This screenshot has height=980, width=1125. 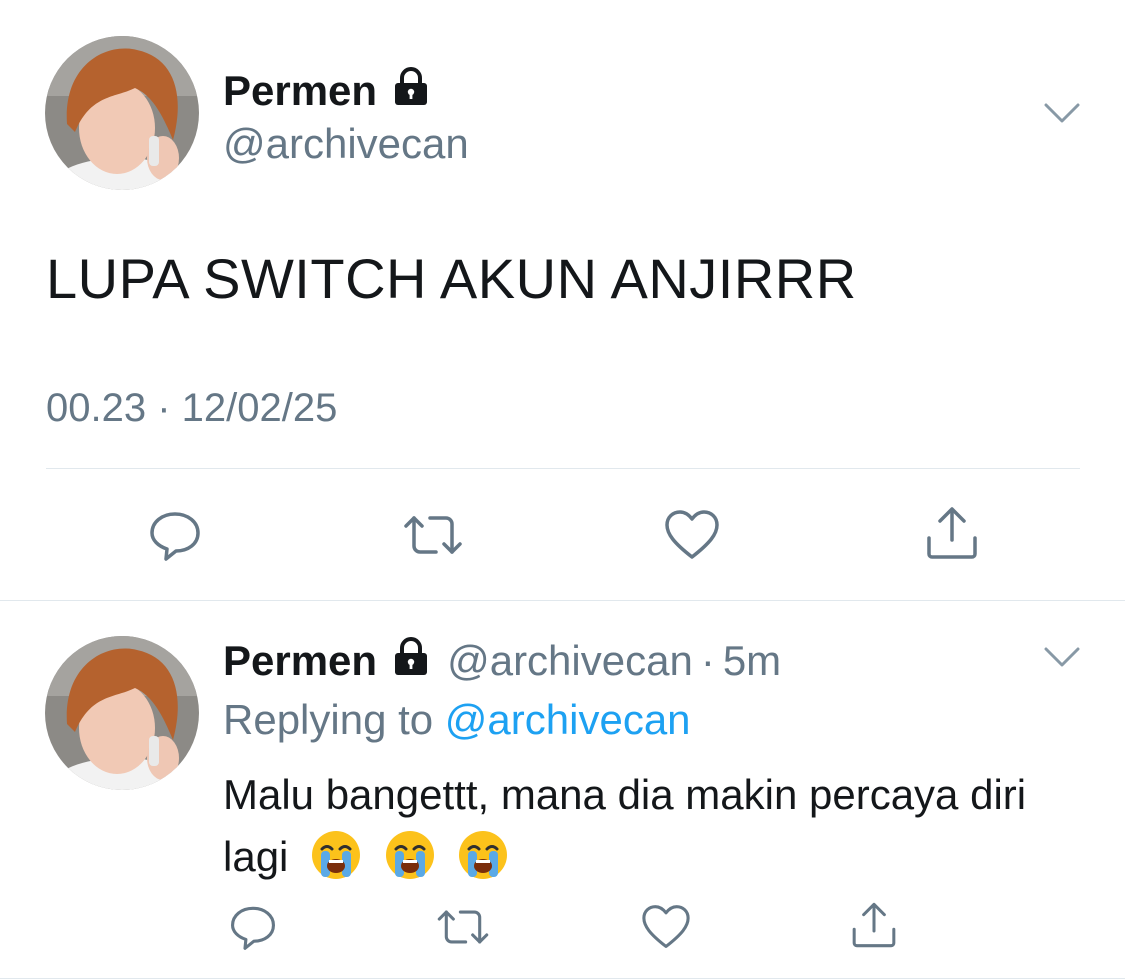 What do you see at coordinates (192, 408) in the screenshot?
I see `tweet-timestamp: 00.23 · 12/02/25` at bounding box center [192, 408].